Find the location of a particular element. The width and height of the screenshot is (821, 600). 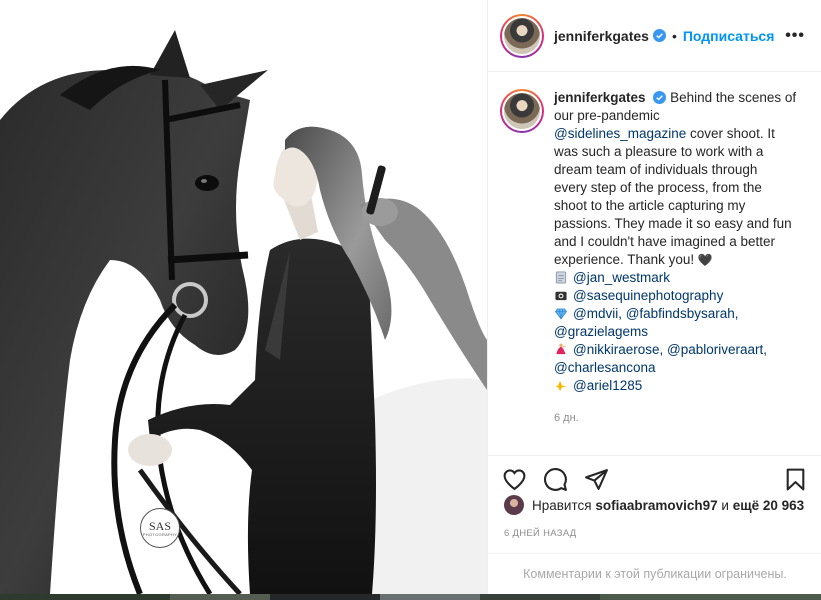

mention-link: @sidelines_magazine is located at coordinates (620, 133).